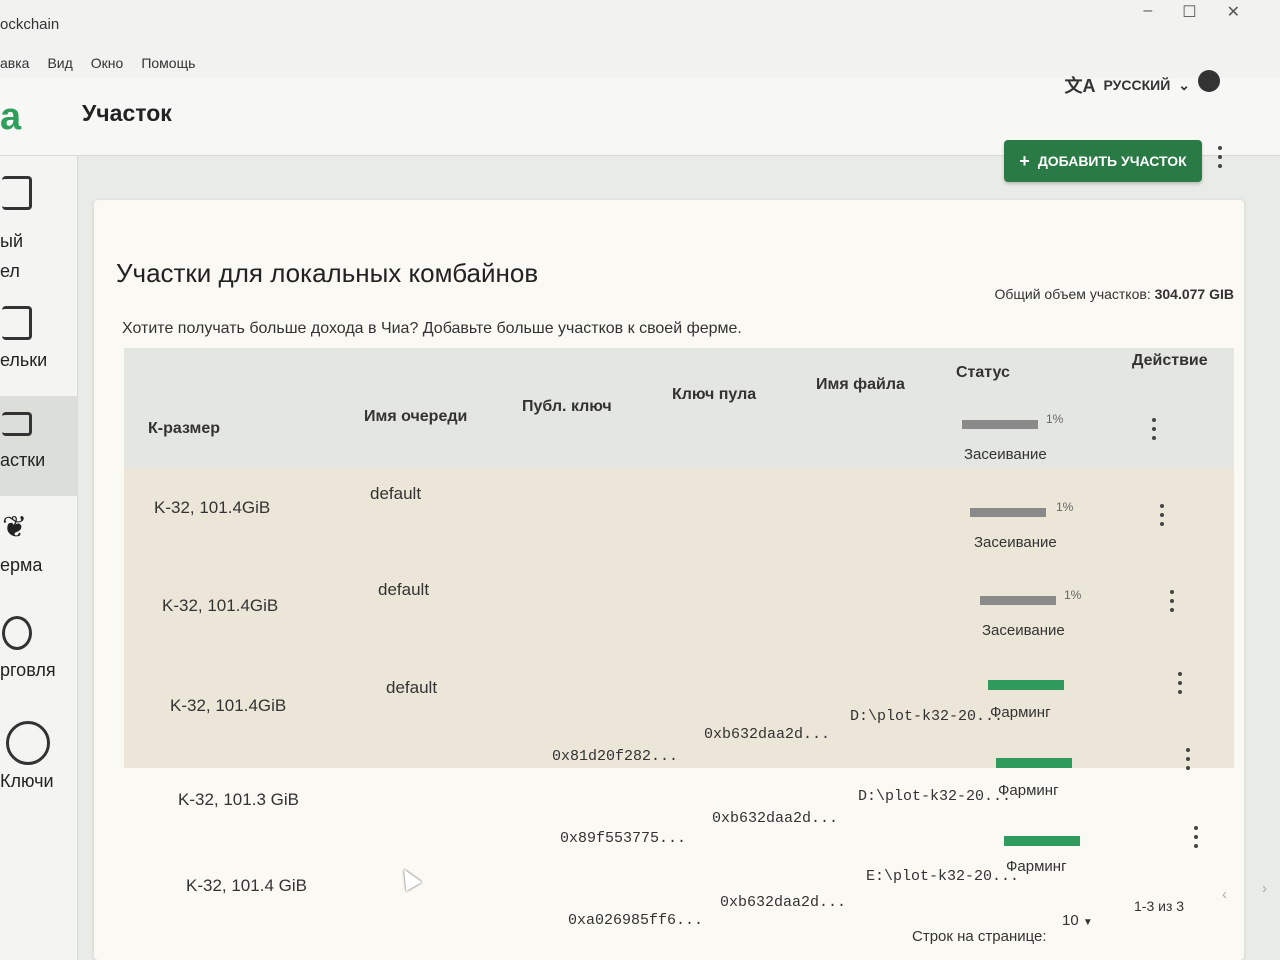  Describe the element at coordinates (1233, 12) in the screenshot. I see `close-button: ✕` at that location.